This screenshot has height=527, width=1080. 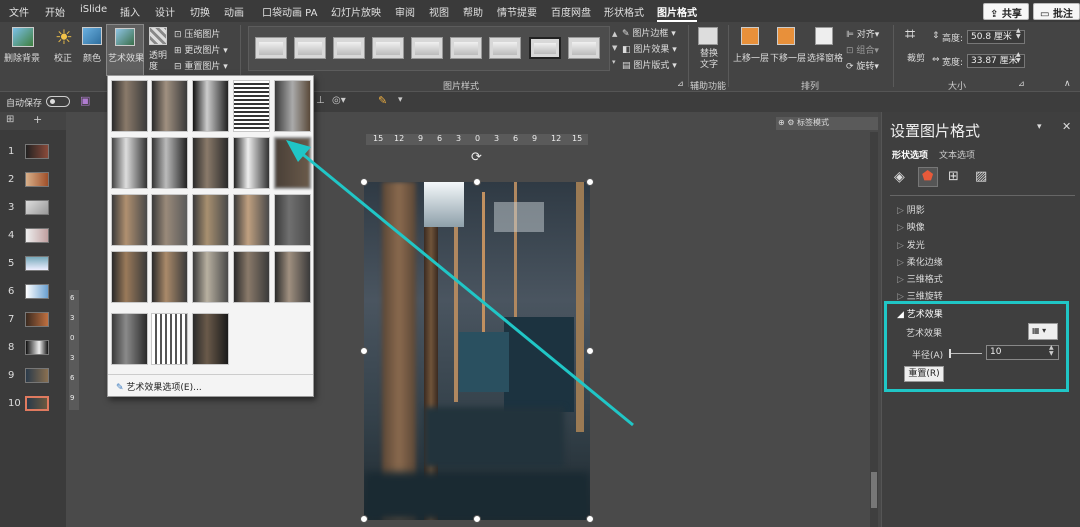 I want to click on picture-layout-button: ▤ 图片版式 ▾, so click(x=649, y=64).